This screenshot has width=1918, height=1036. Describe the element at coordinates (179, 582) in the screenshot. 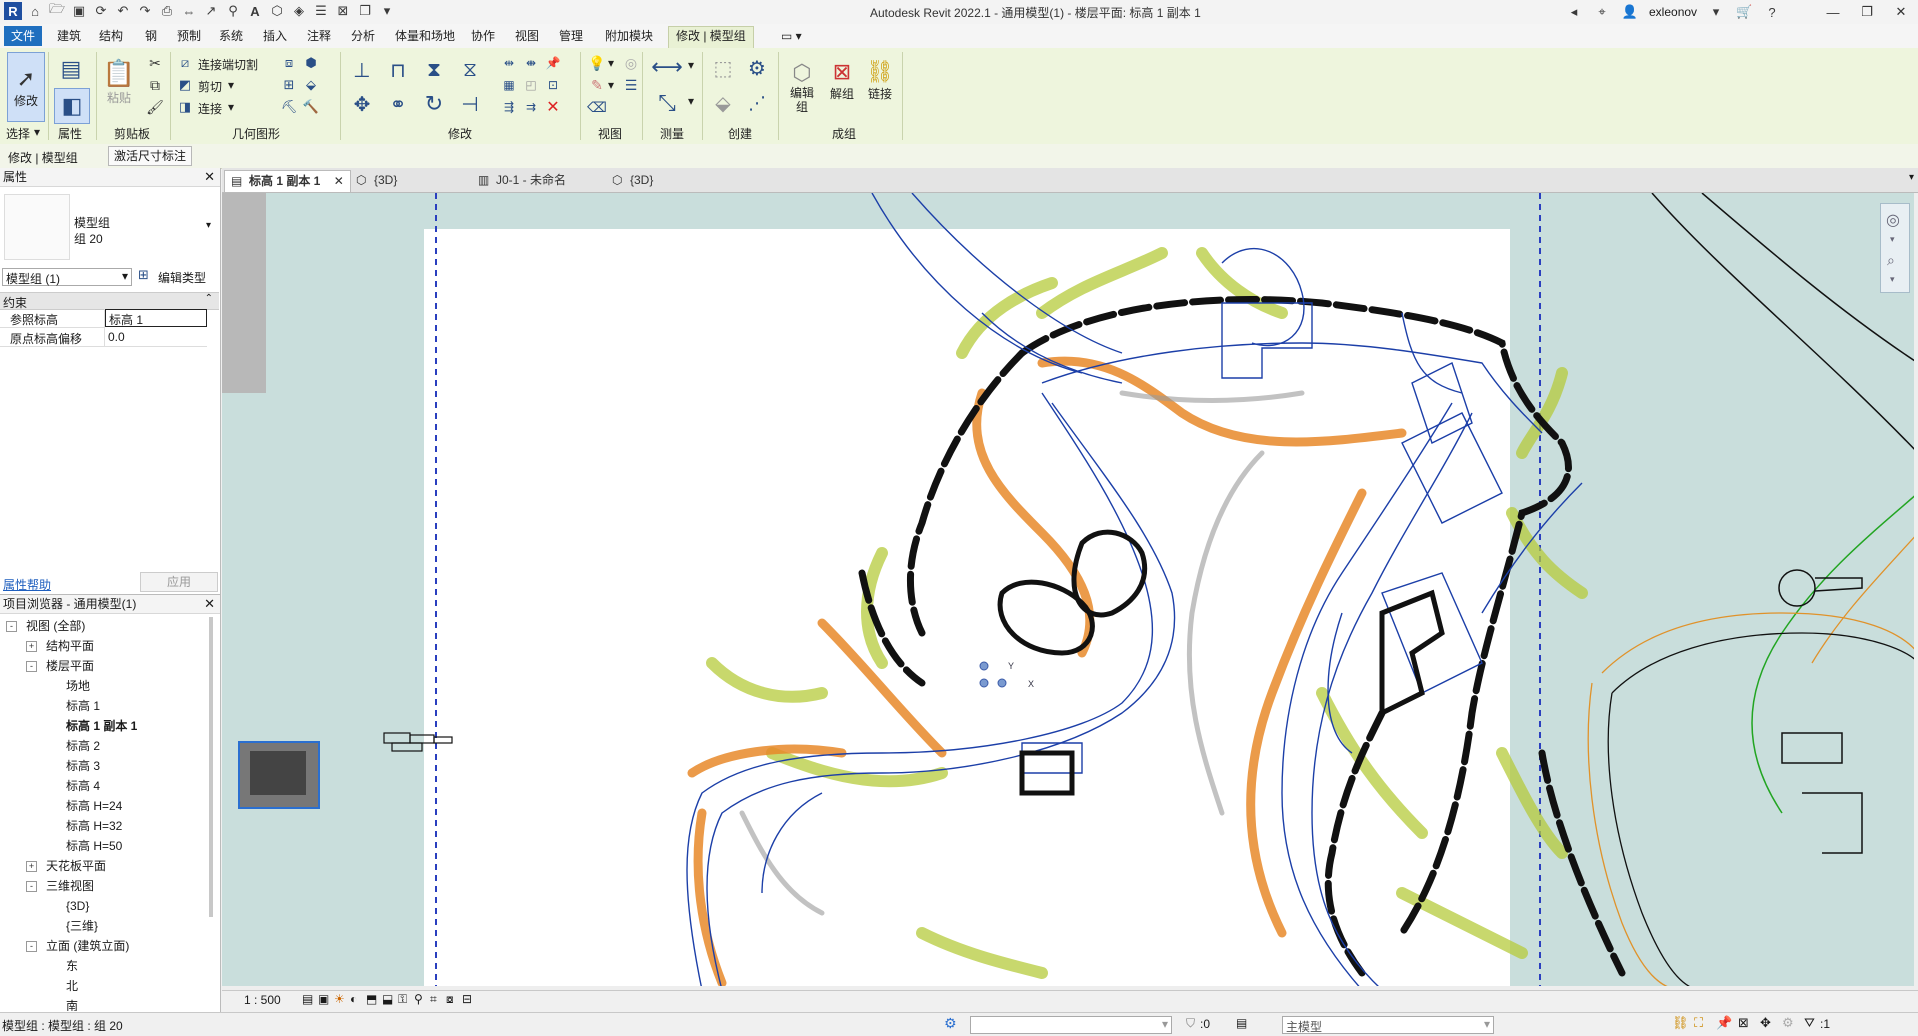

I see `apply-button: 应用` at that location.